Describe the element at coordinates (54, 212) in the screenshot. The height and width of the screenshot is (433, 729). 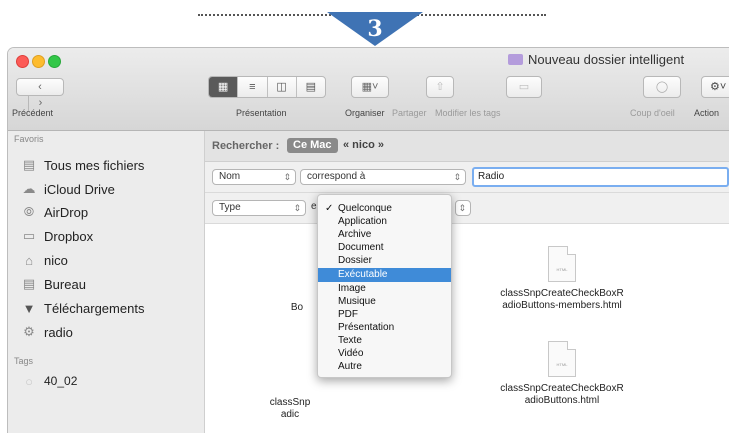
I see `sidebar-item-airdrop: ⦾ AirDrop` at that location.